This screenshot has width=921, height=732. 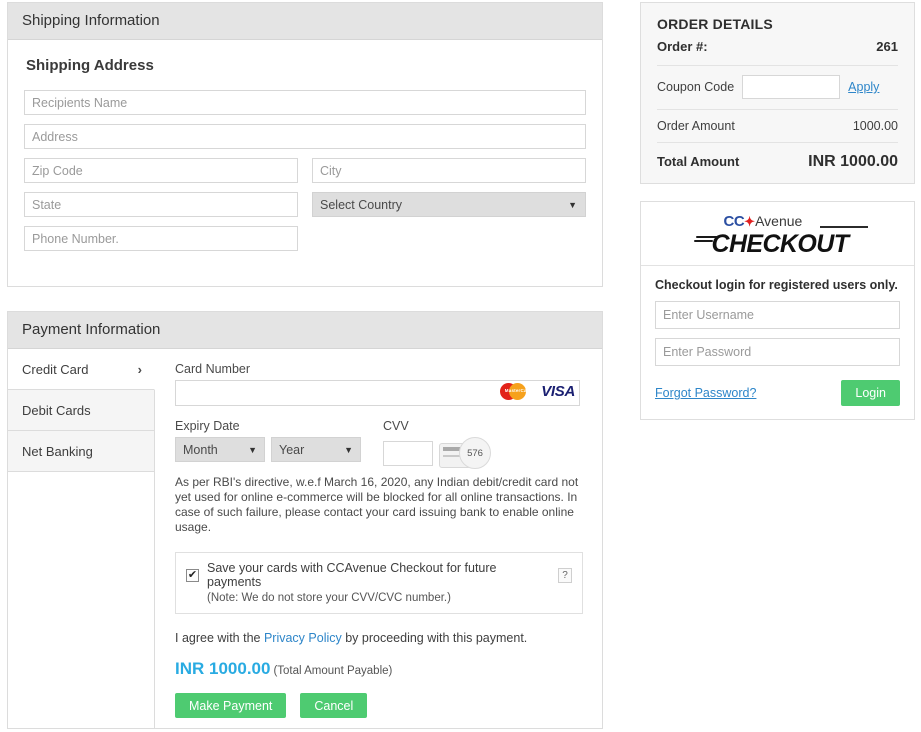 I want to click on tab-credit-card: Credit Card ›, so click(x=81, y=369).